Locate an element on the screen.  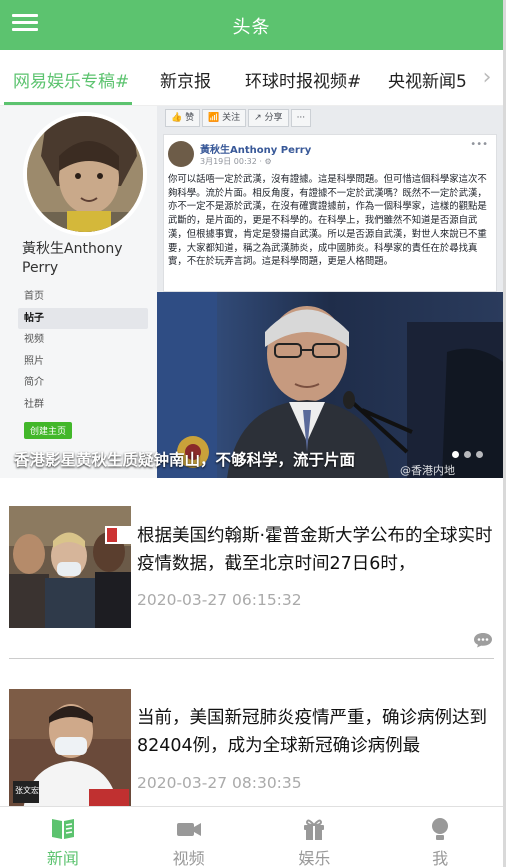
news-thumbnail is located at coordinates (70, 567).